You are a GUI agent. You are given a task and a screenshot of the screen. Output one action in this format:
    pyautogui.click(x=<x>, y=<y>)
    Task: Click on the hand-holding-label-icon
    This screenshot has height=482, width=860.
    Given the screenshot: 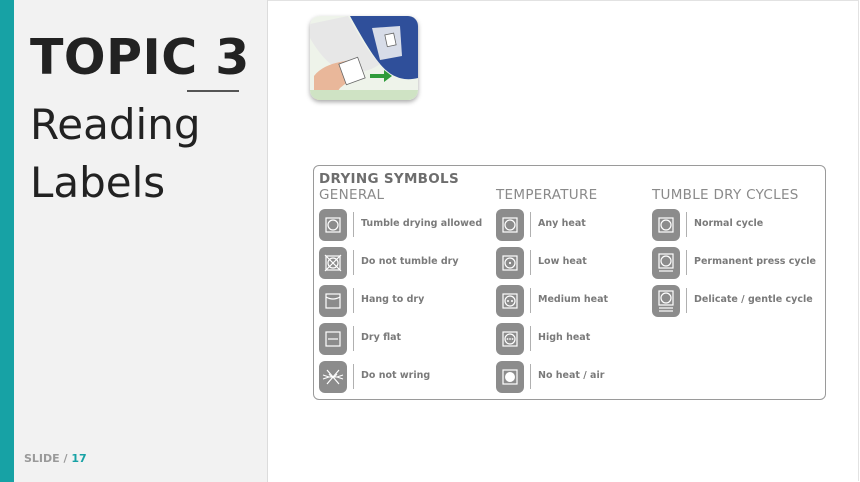 What is the action you would take?
    pyautogui.click(x=364, y=58)
    